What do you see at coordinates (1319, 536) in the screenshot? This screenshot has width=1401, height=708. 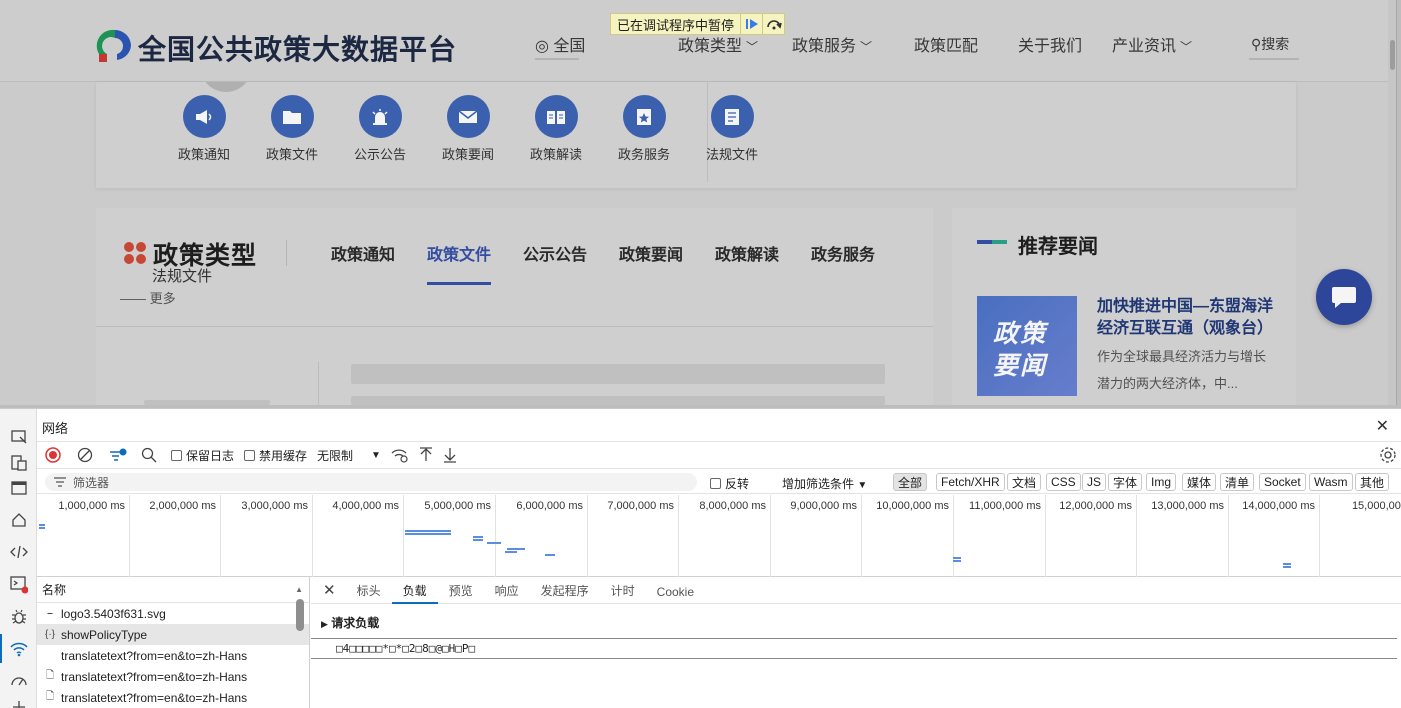 I see `timeline-gridline` at bounding box center [1319, 536].